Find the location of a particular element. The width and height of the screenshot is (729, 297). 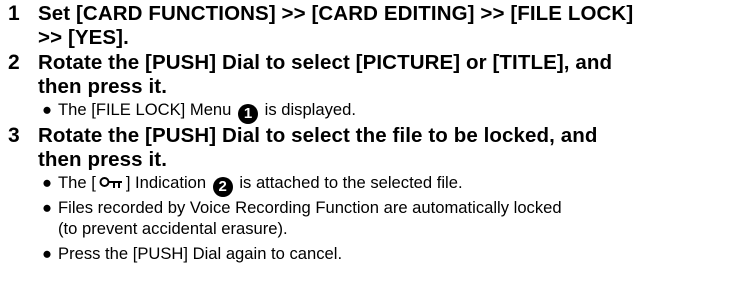

note-line: (to prevent accidental erasure). is located at coordinates (173, 228).